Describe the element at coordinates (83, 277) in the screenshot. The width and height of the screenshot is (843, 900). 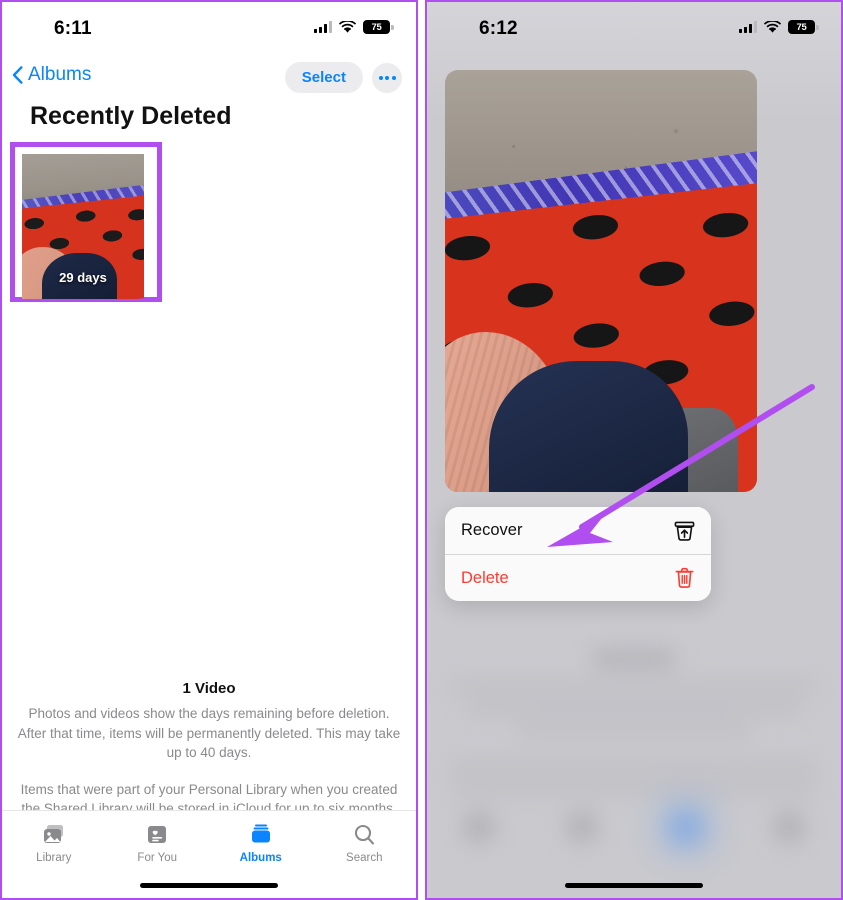
I see `days-remaining-label: 29 days` at that location.